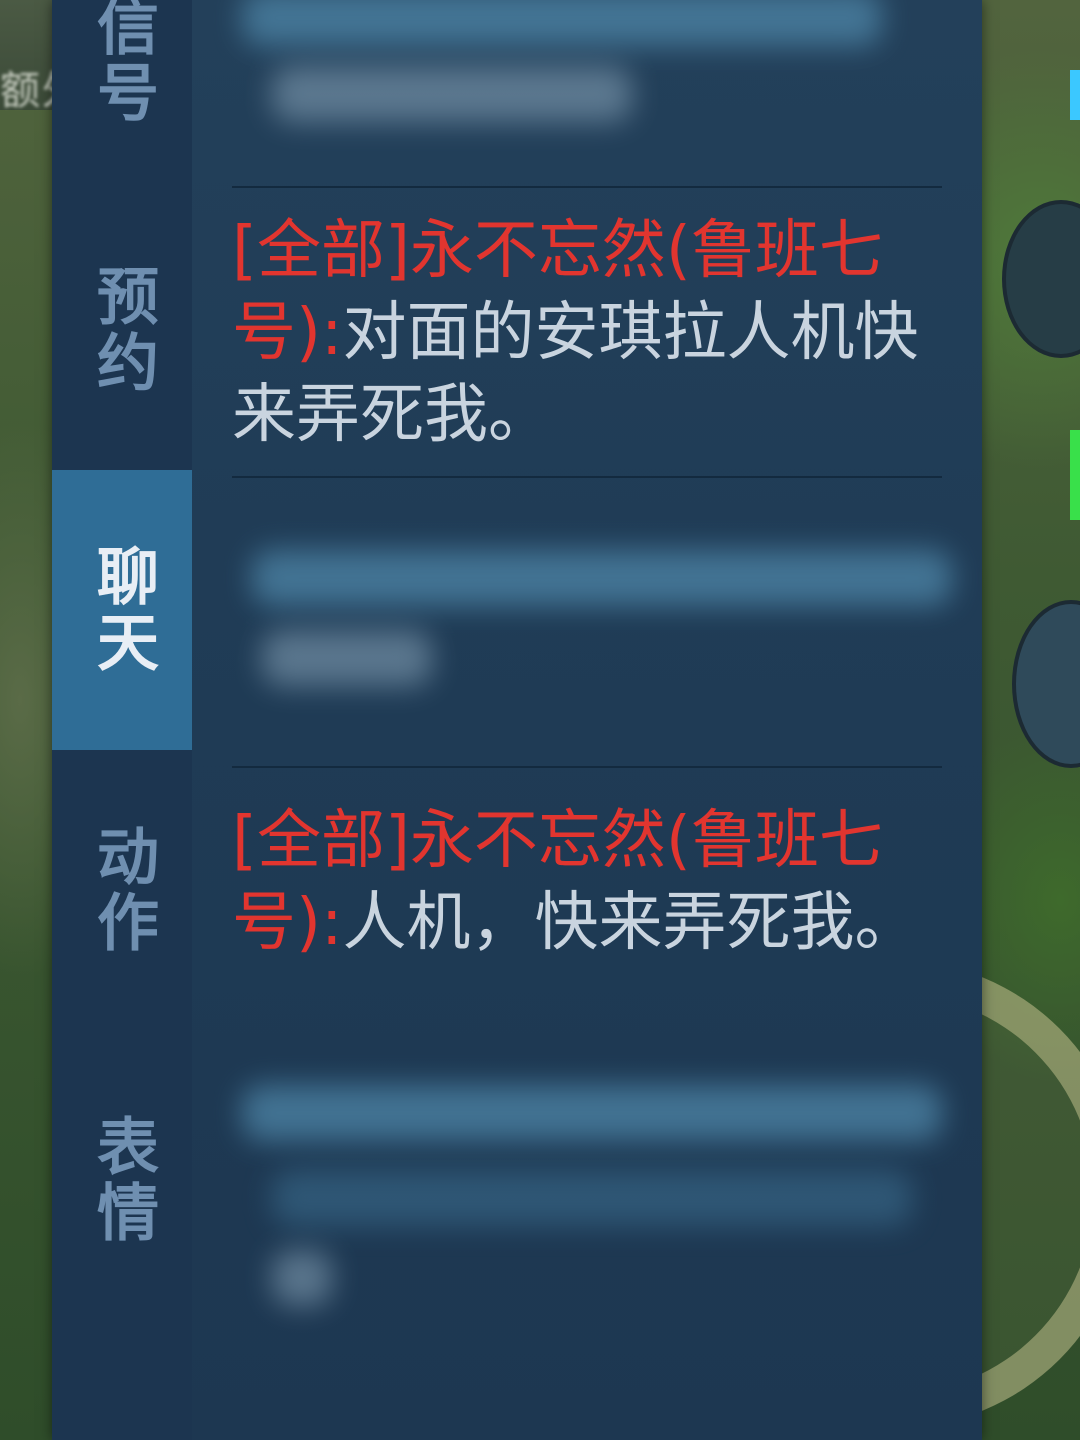  I want to click on tab-action: 动作, so click(122, 890).